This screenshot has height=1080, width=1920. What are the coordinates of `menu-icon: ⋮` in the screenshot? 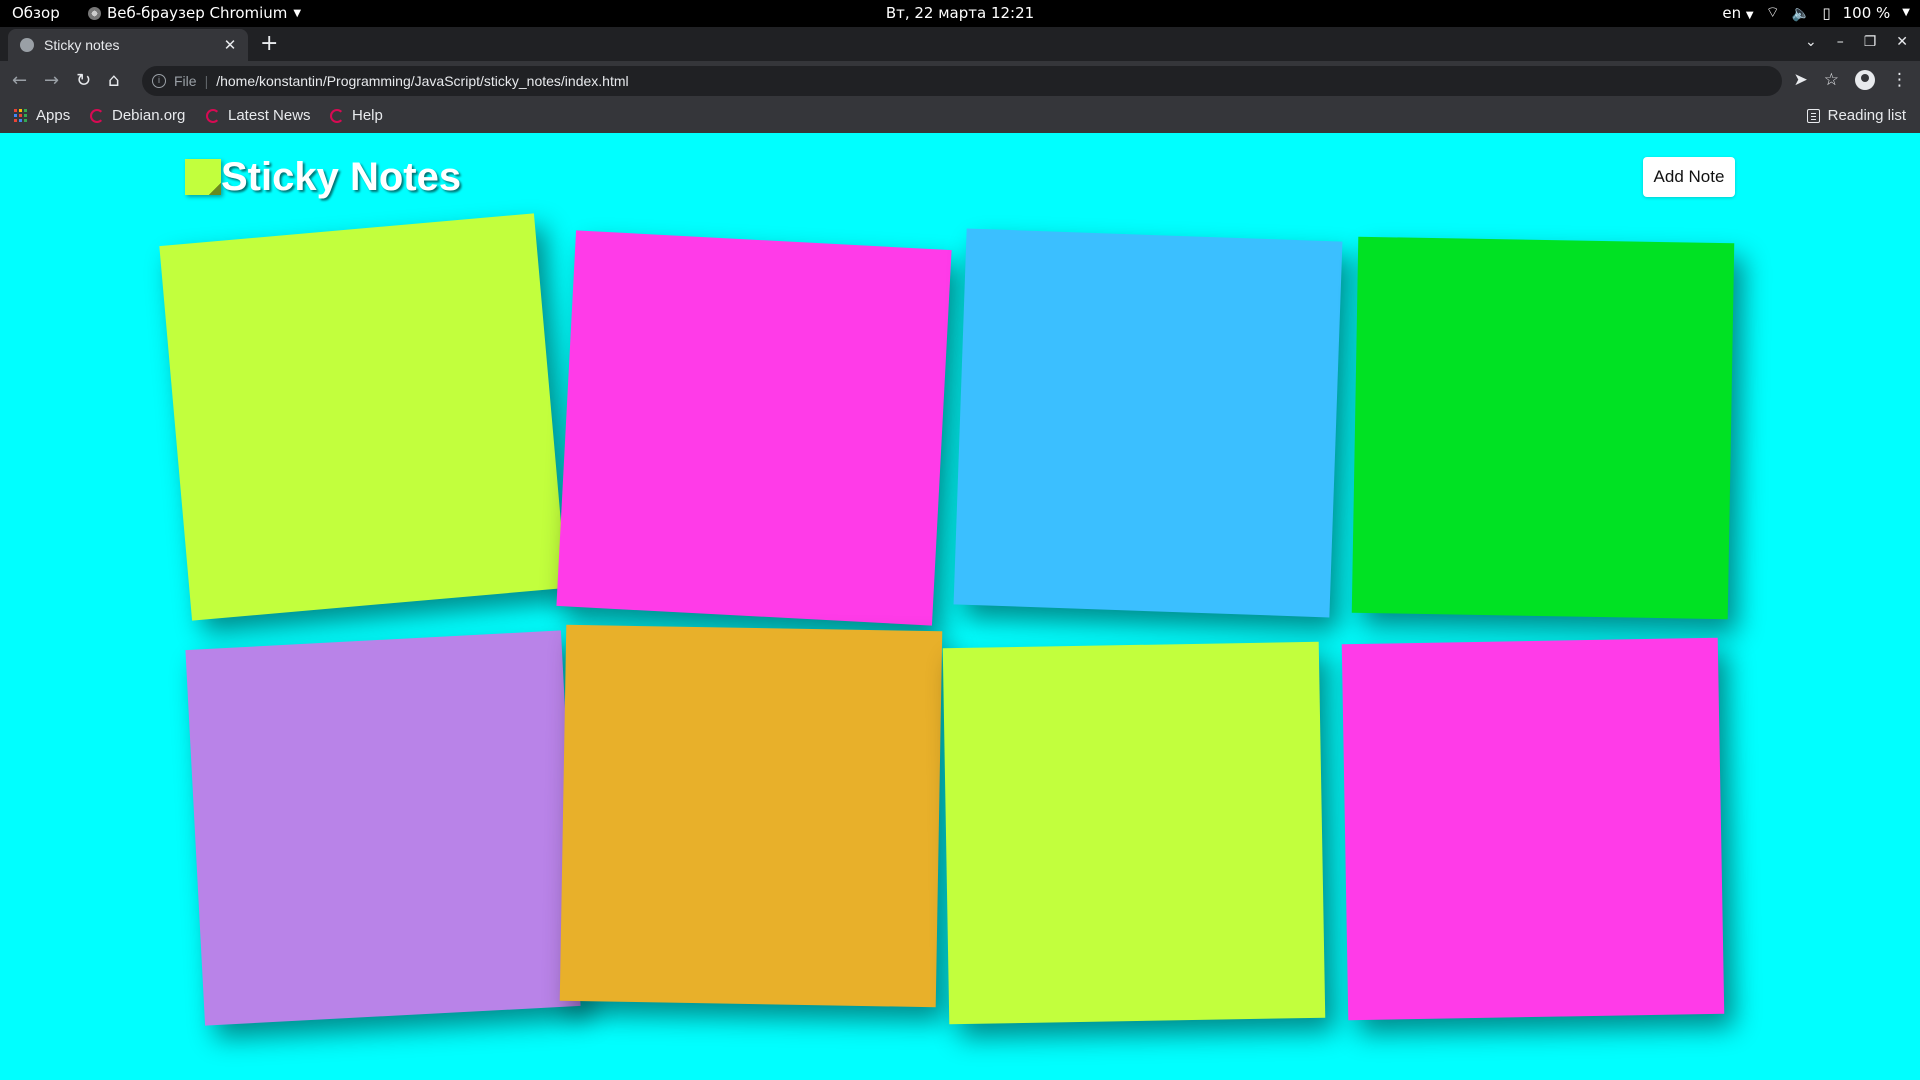 It's located at (1899, 80).